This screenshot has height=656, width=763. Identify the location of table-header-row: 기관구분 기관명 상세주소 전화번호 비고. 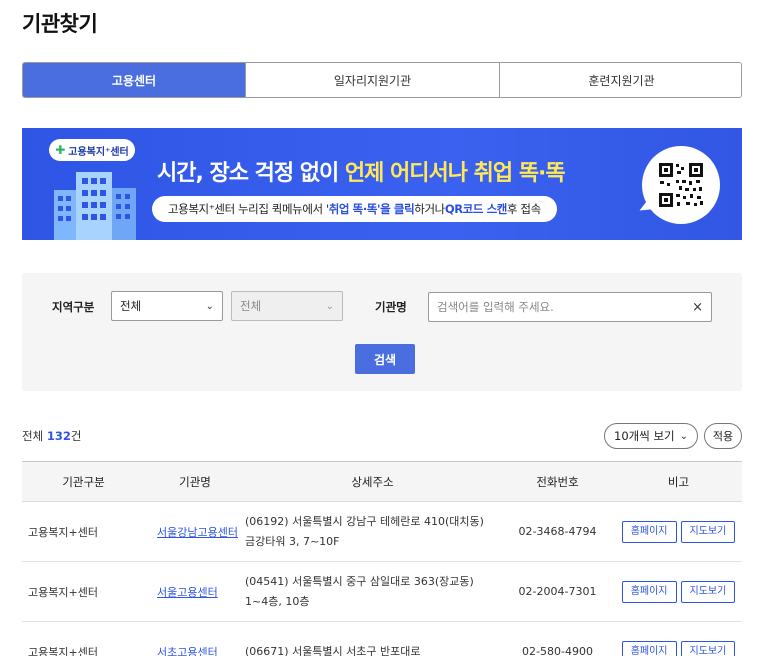
(382, 481).